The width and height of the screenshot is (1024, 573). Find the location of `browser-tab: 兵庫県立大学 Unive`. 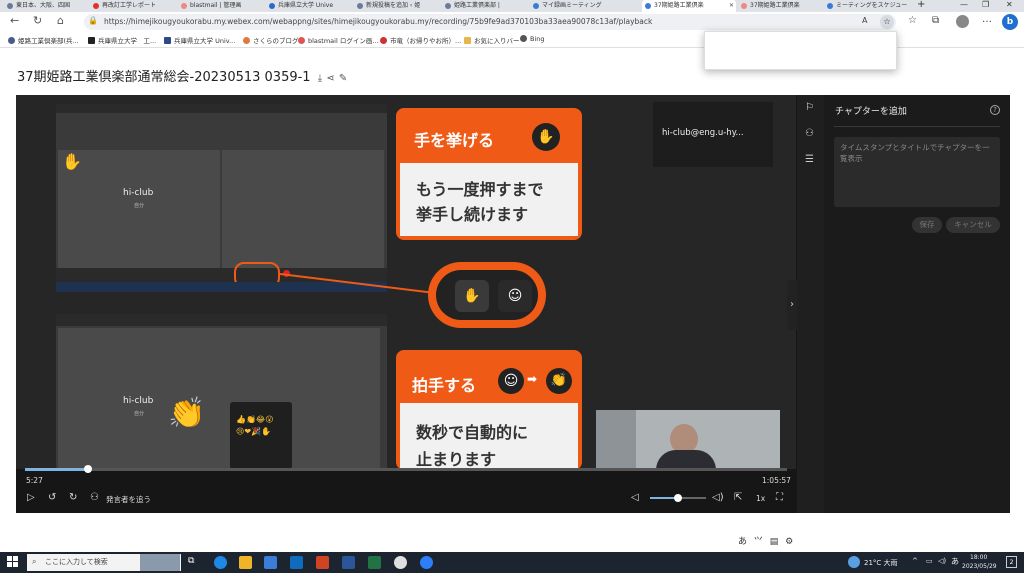

browser-tab: 兵庫県立大学 Unive is located at coordinates (310, 6).